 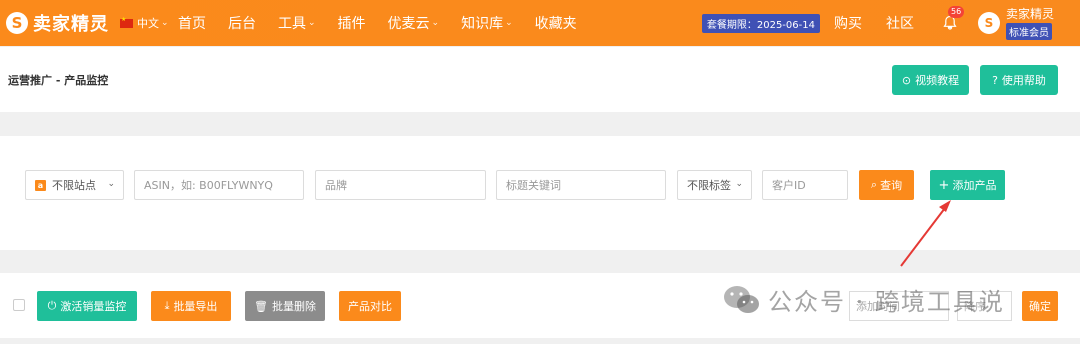 I want to click on nav-right: 套餐期限：2025-06-14 购买 社区 56 S 卖家精灵 标准会员, so click(x=890, y=23).